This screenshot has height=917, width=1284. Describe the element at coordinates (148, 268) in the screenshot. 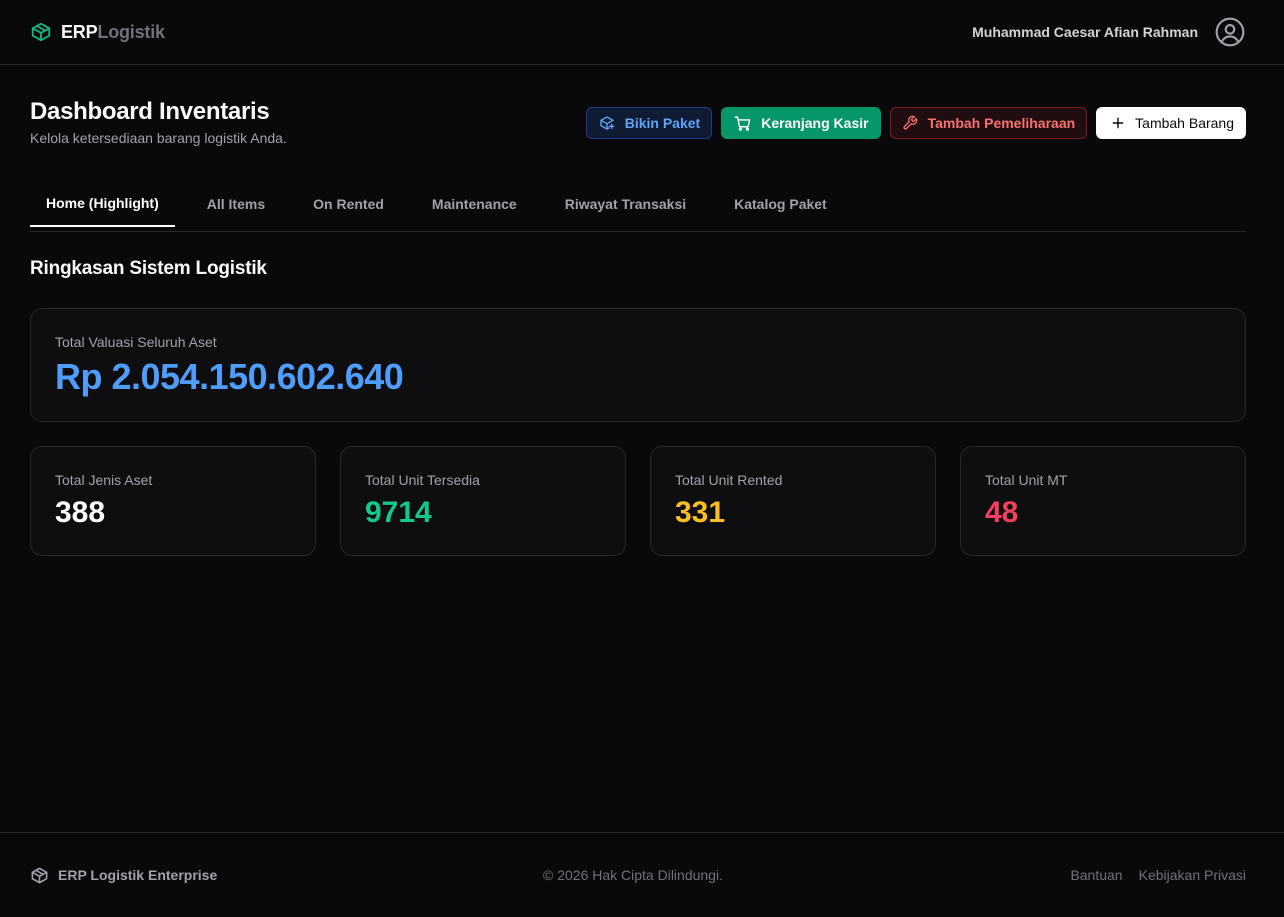

I see `section-title: Ringkasan Sistem Logistik` at that location.